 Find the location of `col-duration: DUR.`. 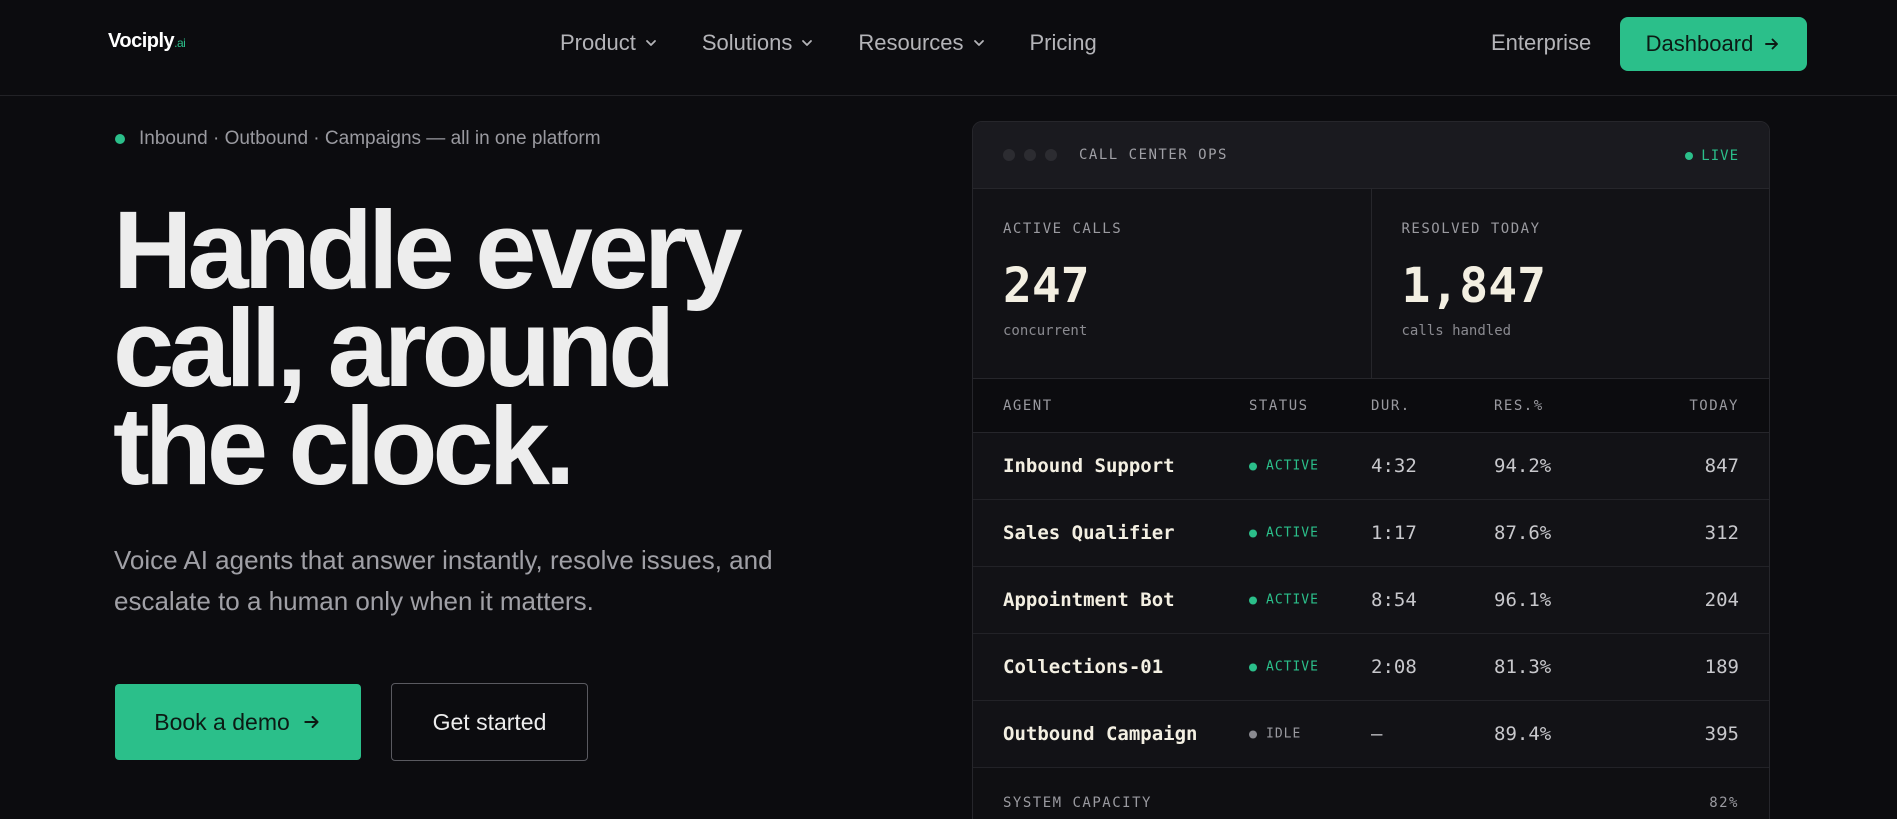

col-duration: DUR. is located at coordinates (1391, 406).